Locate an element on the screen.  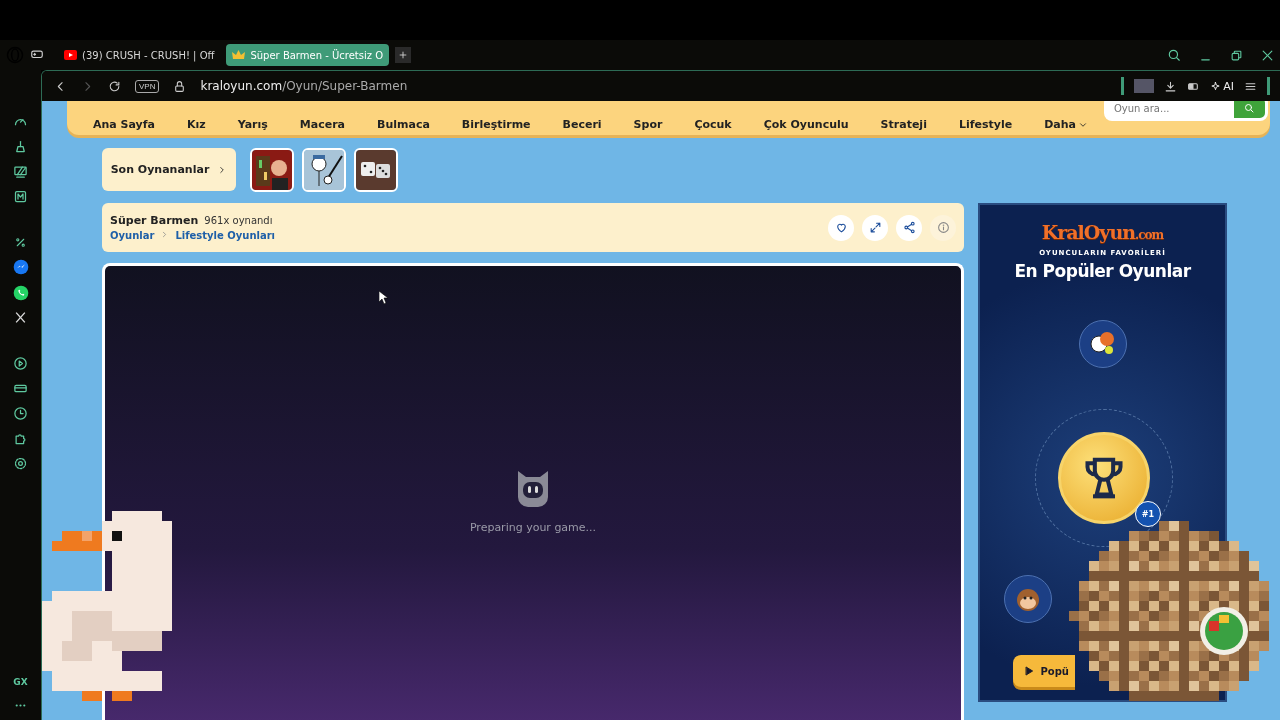
ai-button: AI is located at coordinates (1222, 86).